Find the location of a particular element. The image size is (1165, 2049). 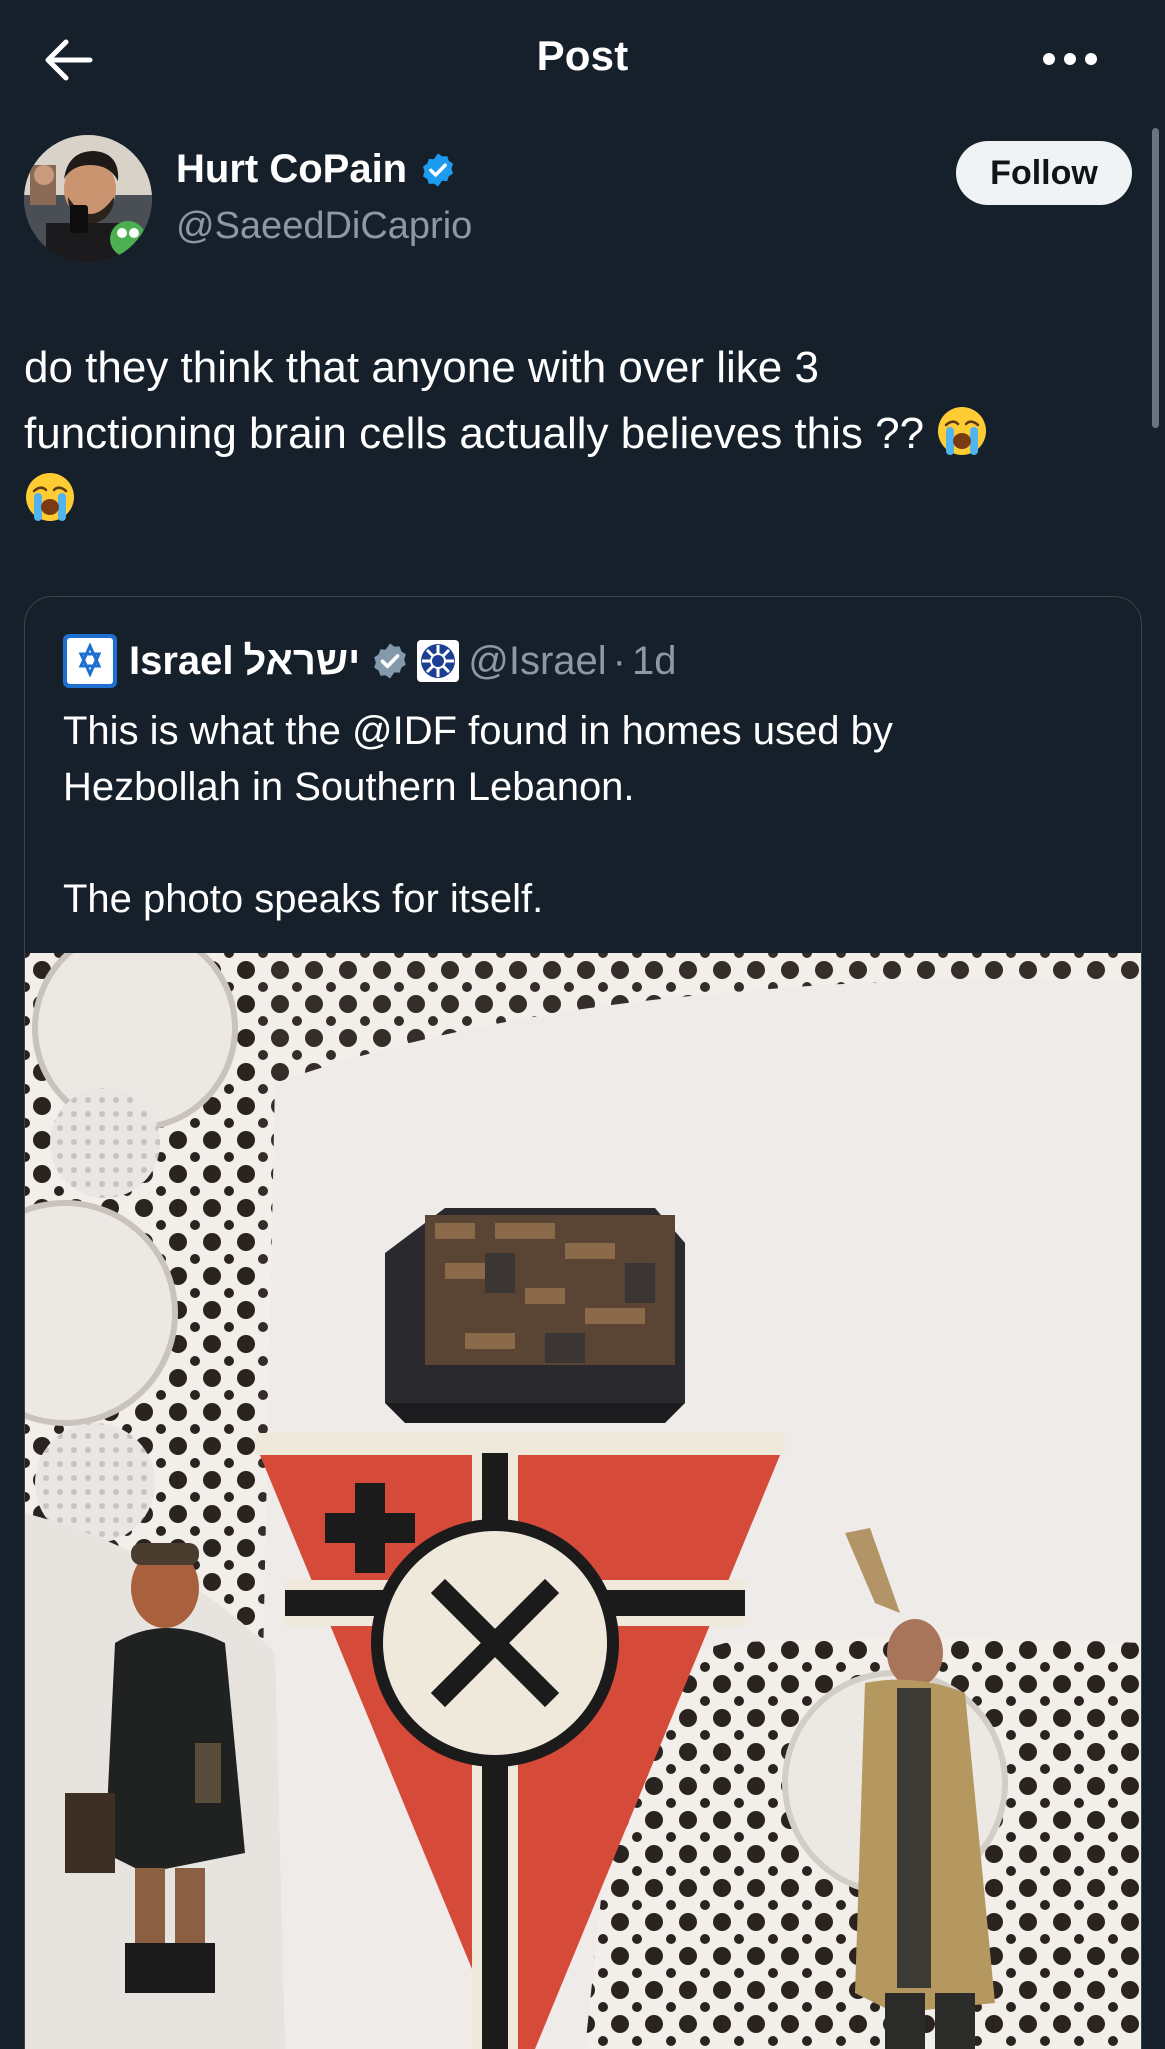

avatar-photo is located at coordinates (88, 199).